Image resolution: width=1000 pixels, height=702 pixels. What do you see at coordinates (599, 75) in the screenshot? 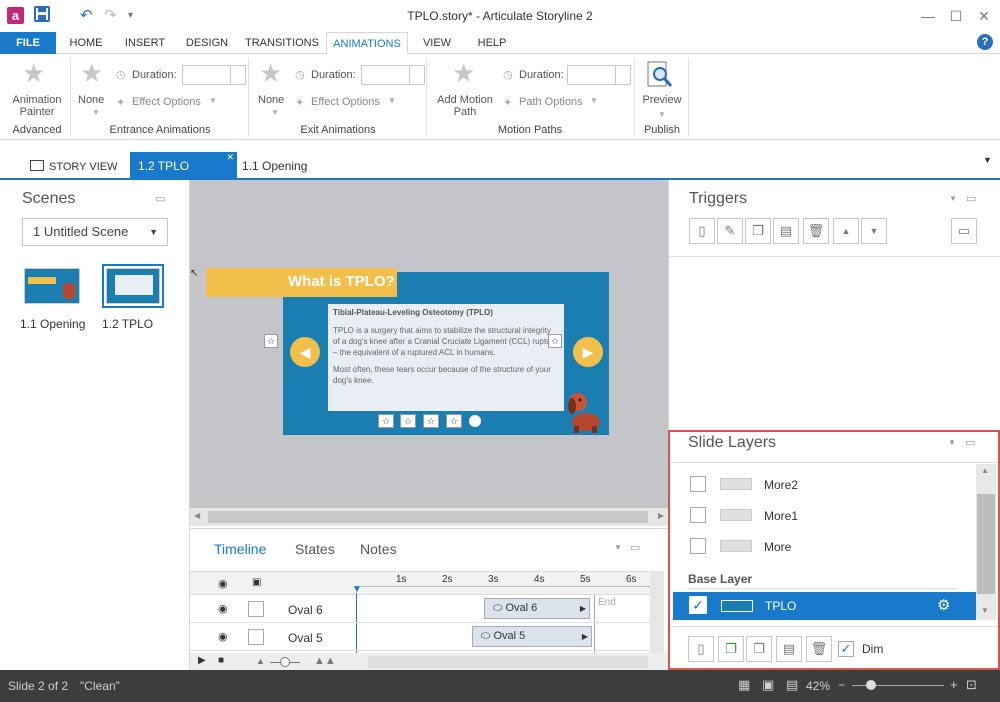
I see `motion-duration-input` at bounding box center [599, 75].